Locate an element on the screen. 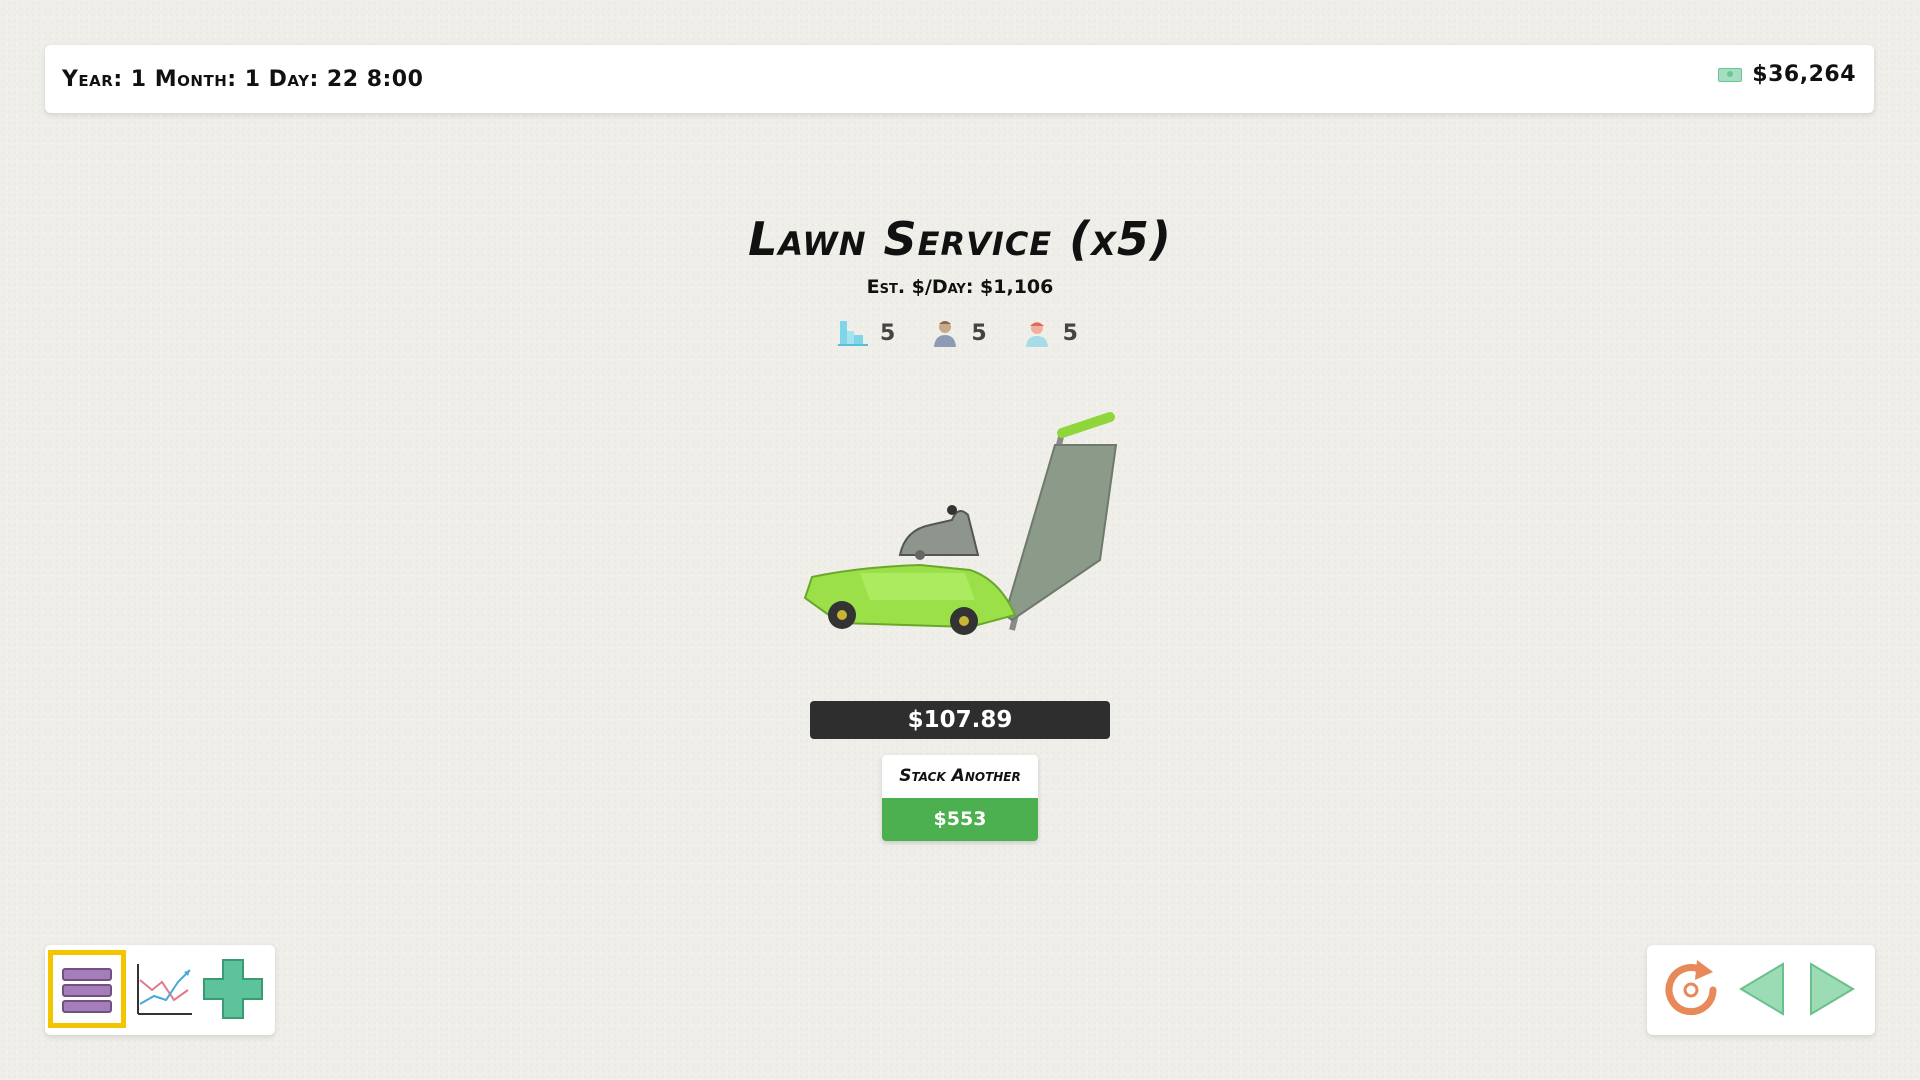  business-title: Lawn Service (x5) is located at coordinates (960, 239).